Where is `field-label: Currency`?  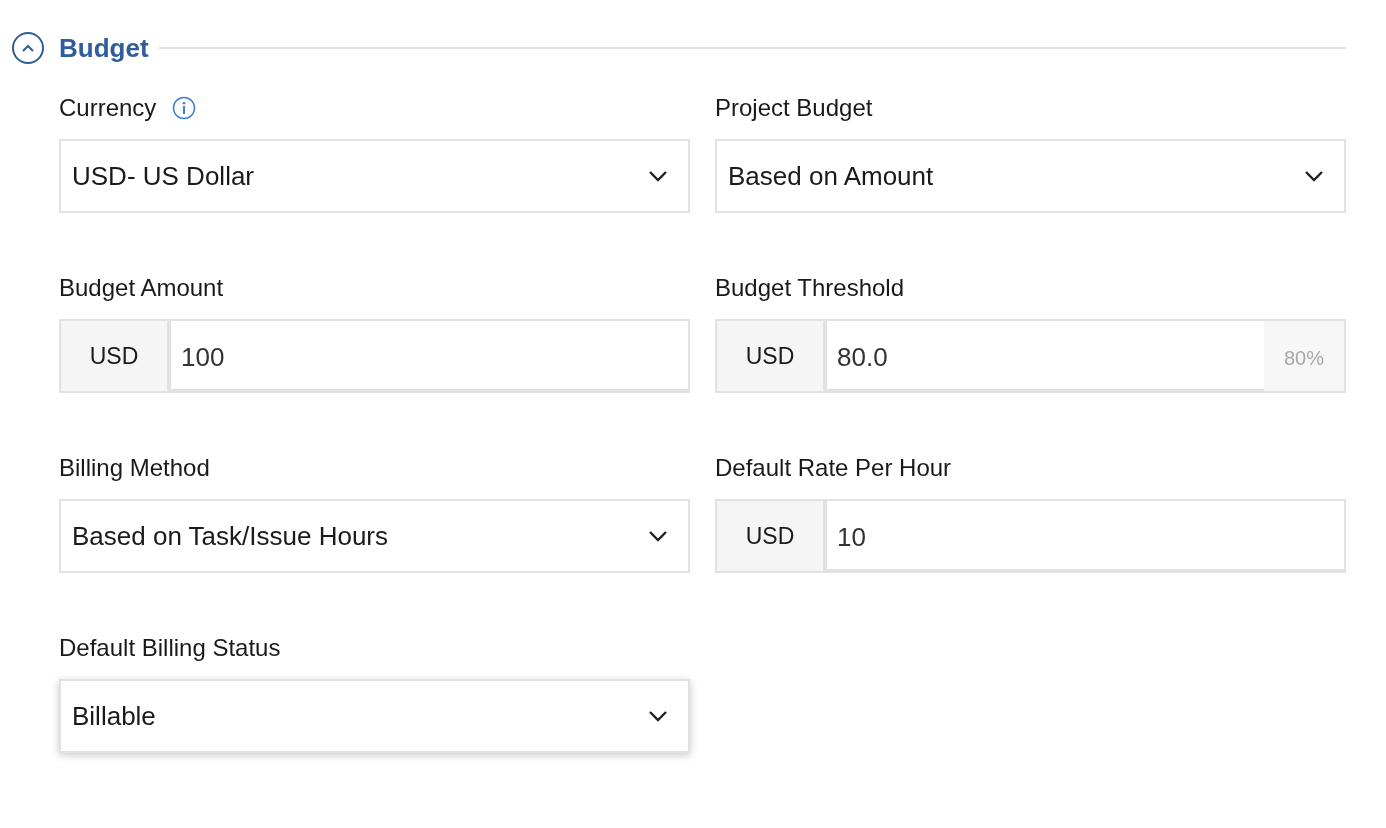
field-label: Currency is located at coordinates (108, 108).